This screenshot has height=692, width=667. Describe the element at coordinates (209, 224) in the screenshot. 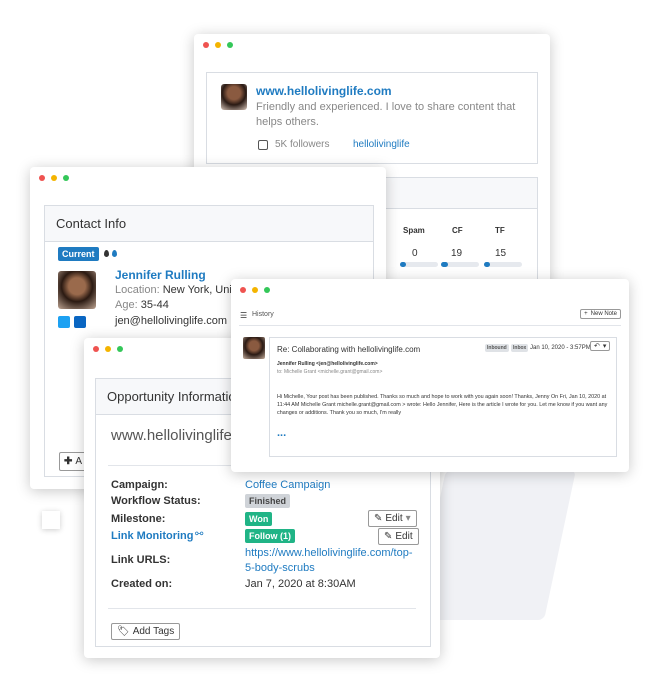

I see `contact-title: Contact Info` at that location.